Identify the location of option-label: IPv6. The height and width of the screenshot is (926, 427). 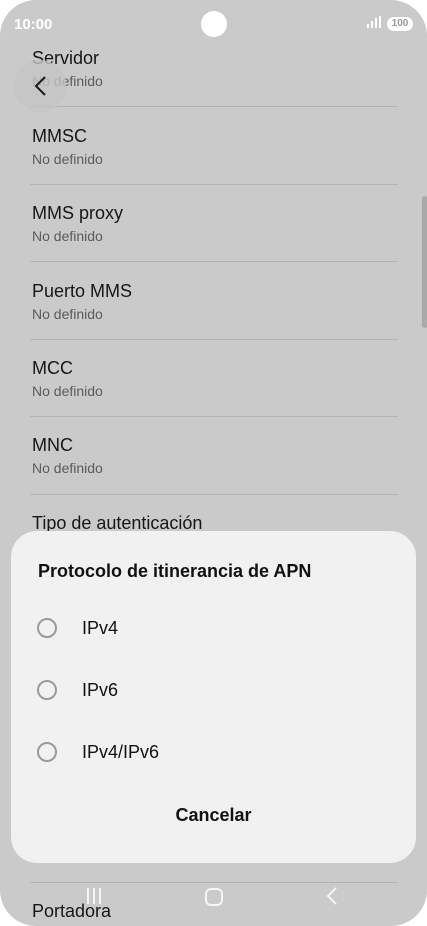
(100, 690).